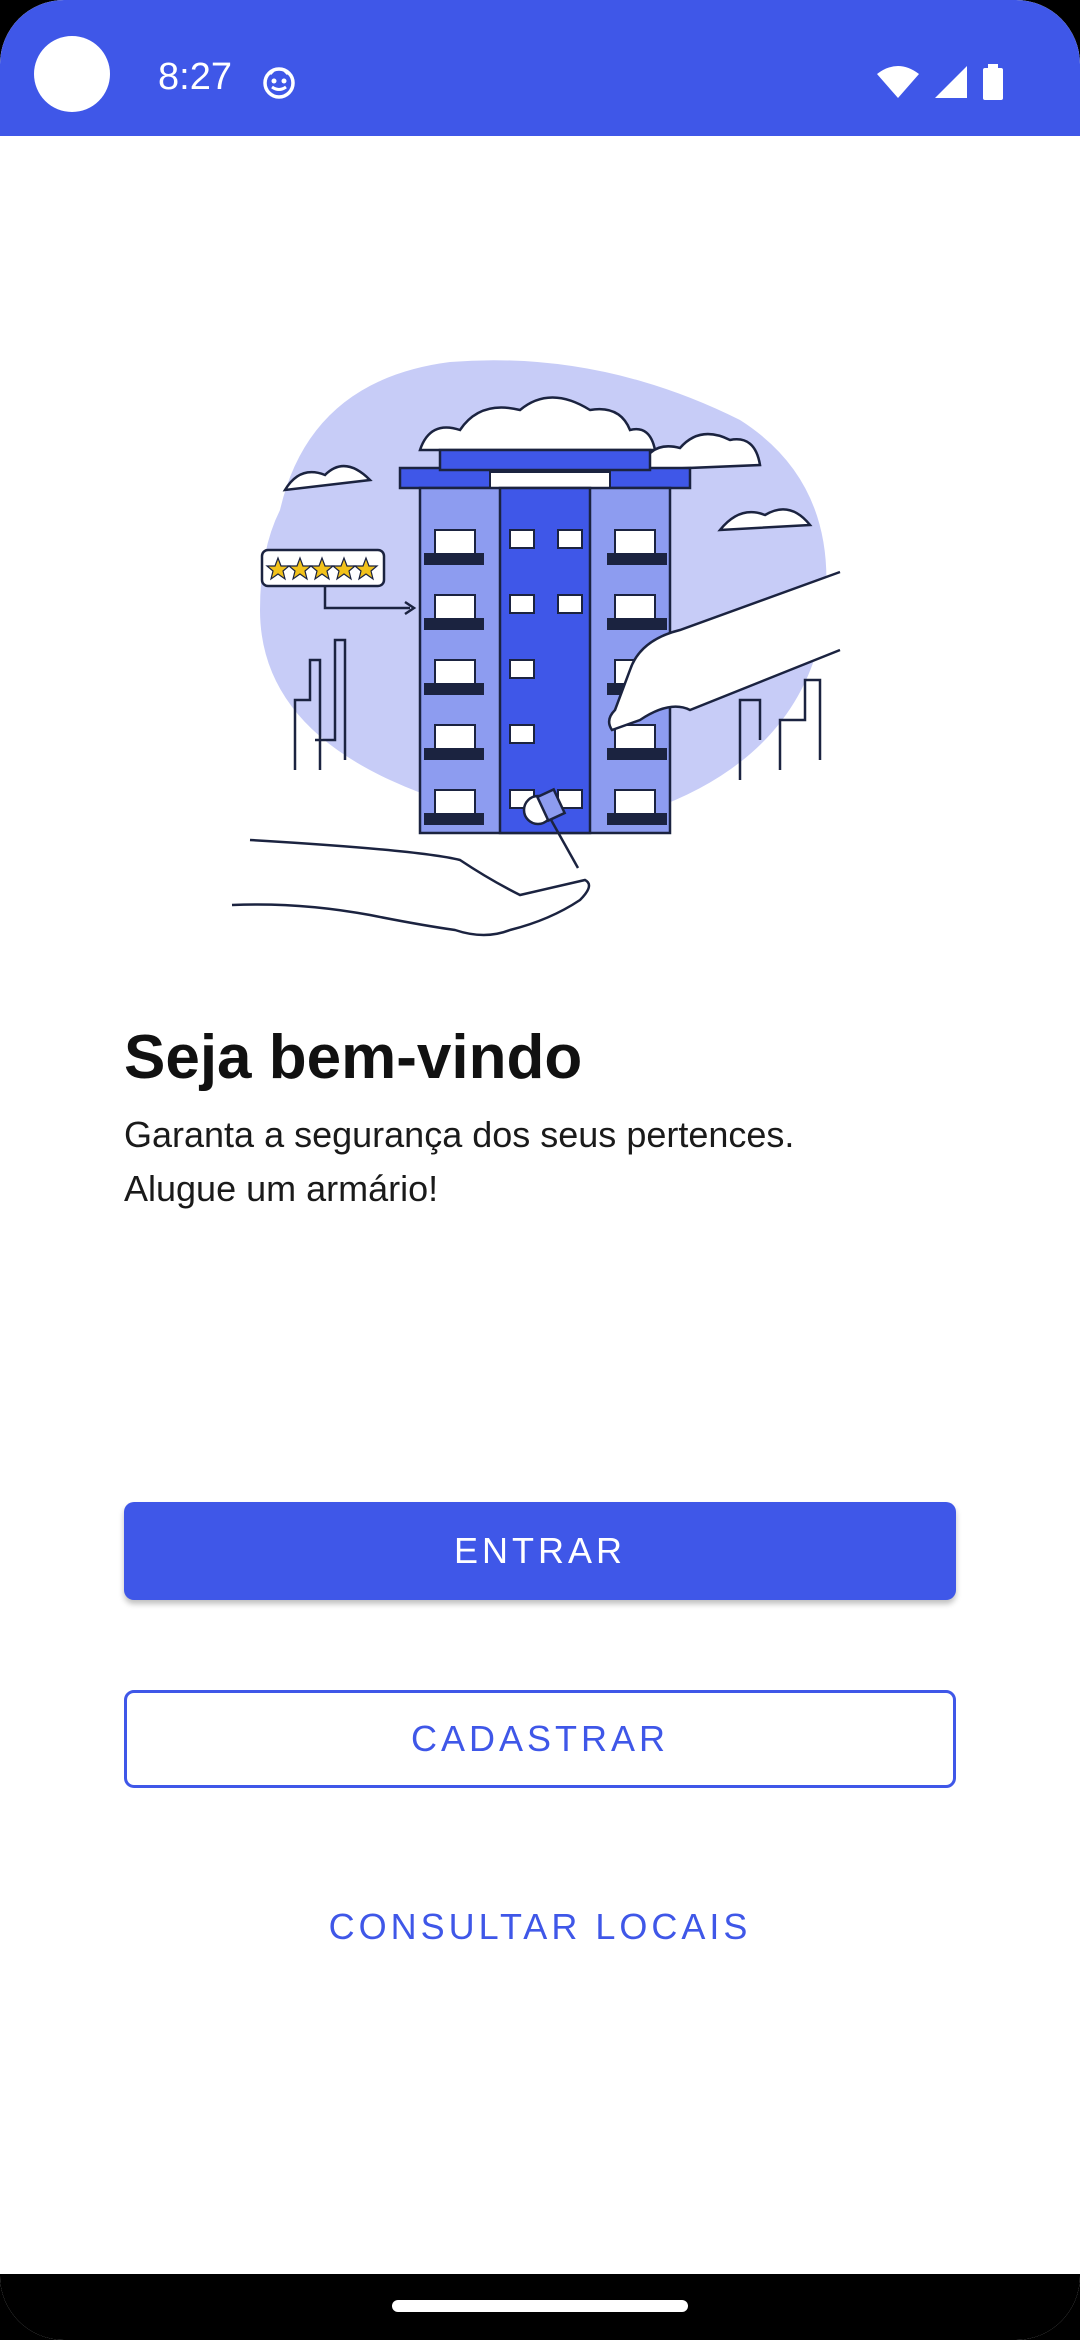  Describe the element at coordinates (540, 68) in the screenshot. I see `status-bar: 8:27` at that location.